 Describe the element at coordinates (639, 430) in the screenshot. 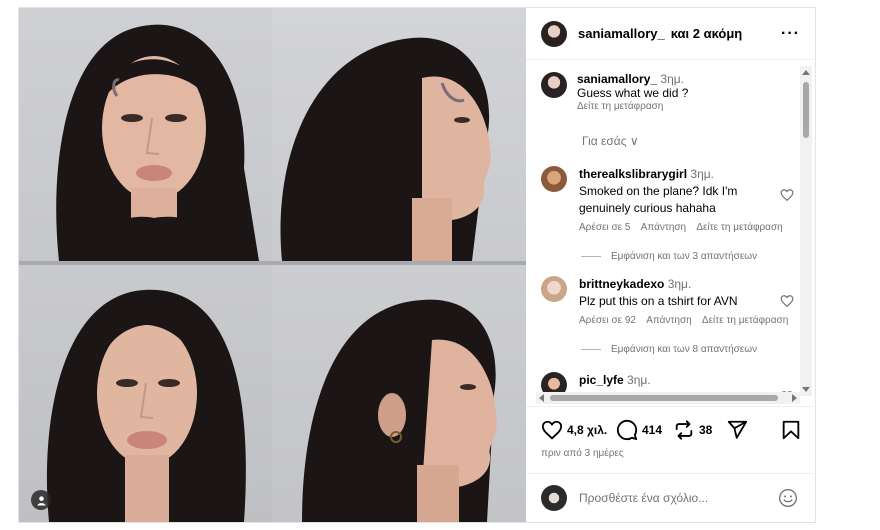

I see `comment-button: 414` at that location.